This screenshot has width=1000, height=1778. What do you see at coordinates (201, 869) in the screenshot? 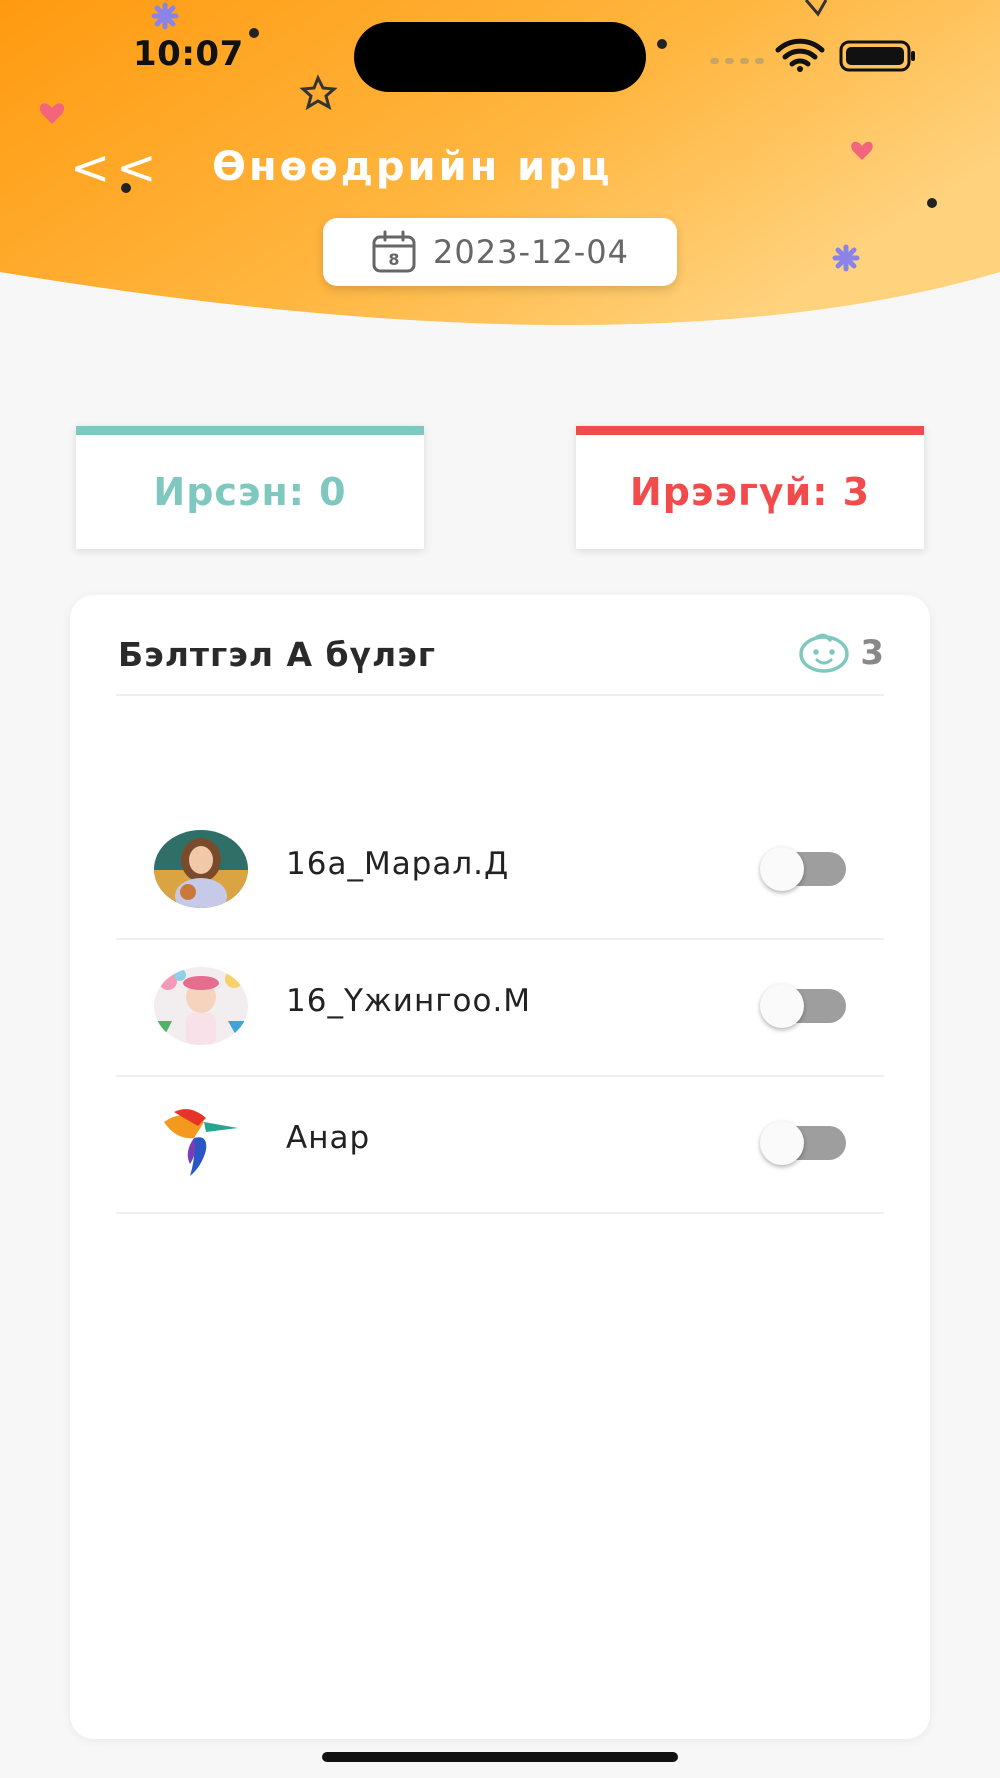
I see `photo-girl-icon` at bounding box center [201, 869].